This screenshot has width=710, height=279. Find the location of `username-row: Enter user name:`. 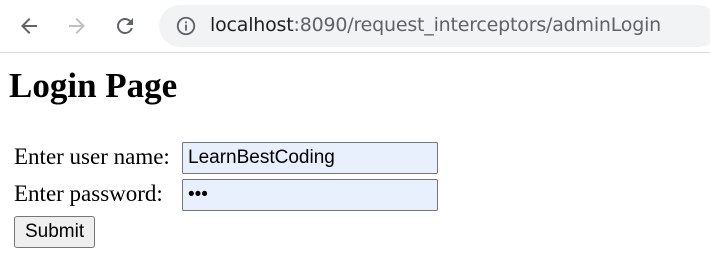

username-row: Enter user name: is located at coordinates (264, 158).